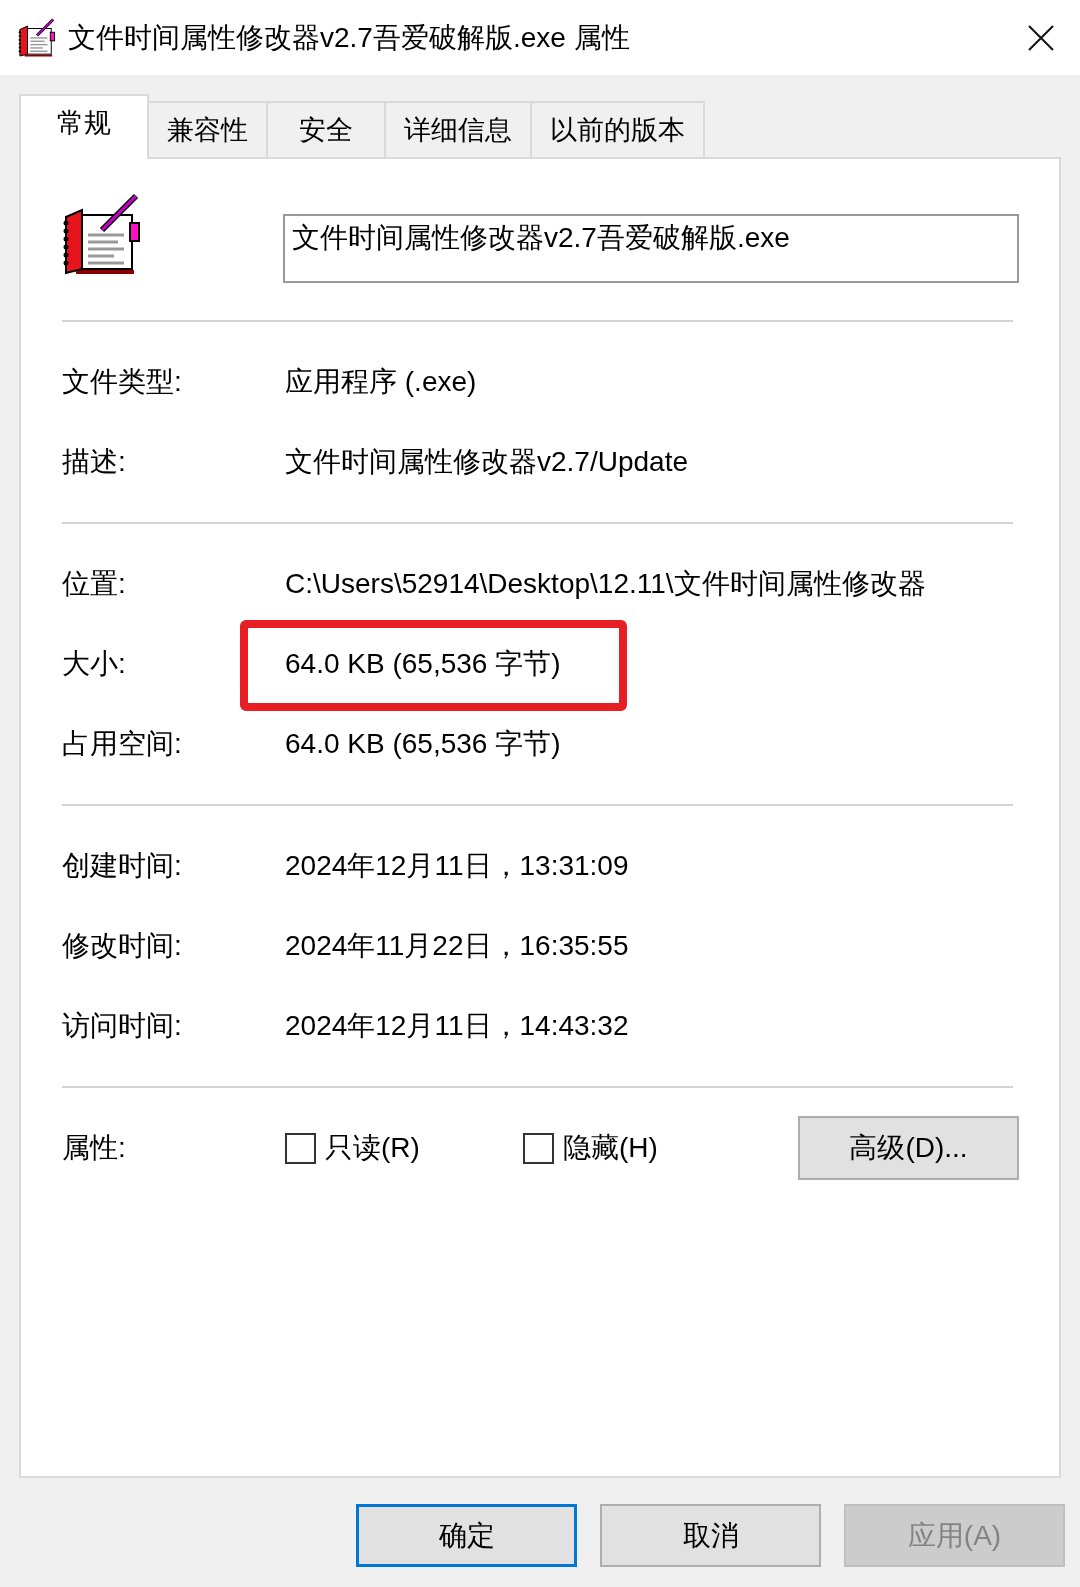 The width and height of the screenshot is (1080, 1587). Describe the element at coordinates (349, 37) in the screenshot. I see `window-title: 文件时间属性修改器v2.7吾爱破解版.exe 属性` at that location.